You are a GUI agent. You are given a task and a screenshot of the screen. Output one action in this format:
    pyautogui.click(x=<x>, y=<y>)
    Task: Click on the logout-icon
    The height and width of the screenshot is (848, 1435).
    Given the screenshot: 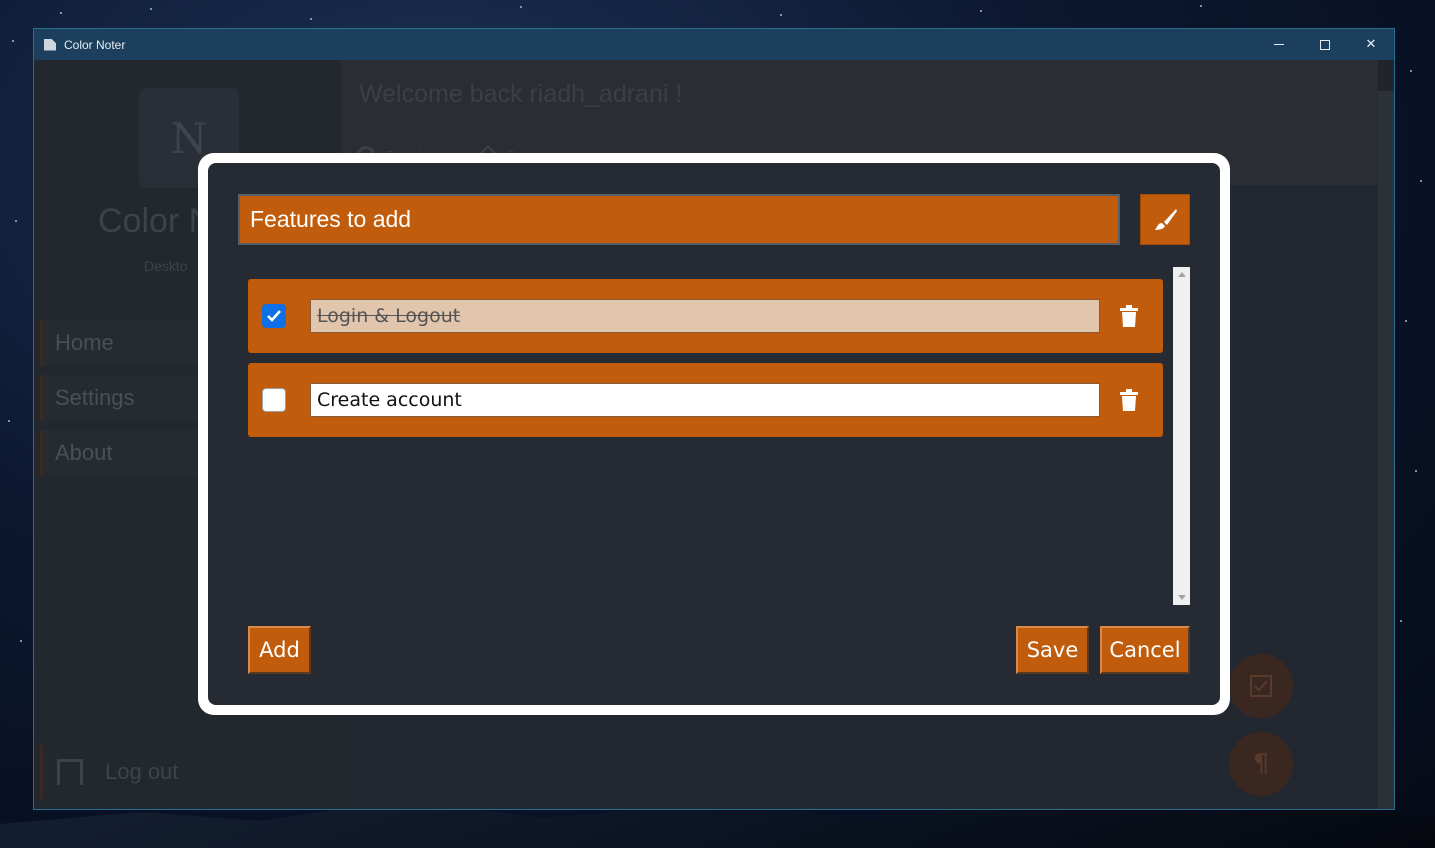 What is the action you would take?
    pyautogui.click(x=70, y=772)
    